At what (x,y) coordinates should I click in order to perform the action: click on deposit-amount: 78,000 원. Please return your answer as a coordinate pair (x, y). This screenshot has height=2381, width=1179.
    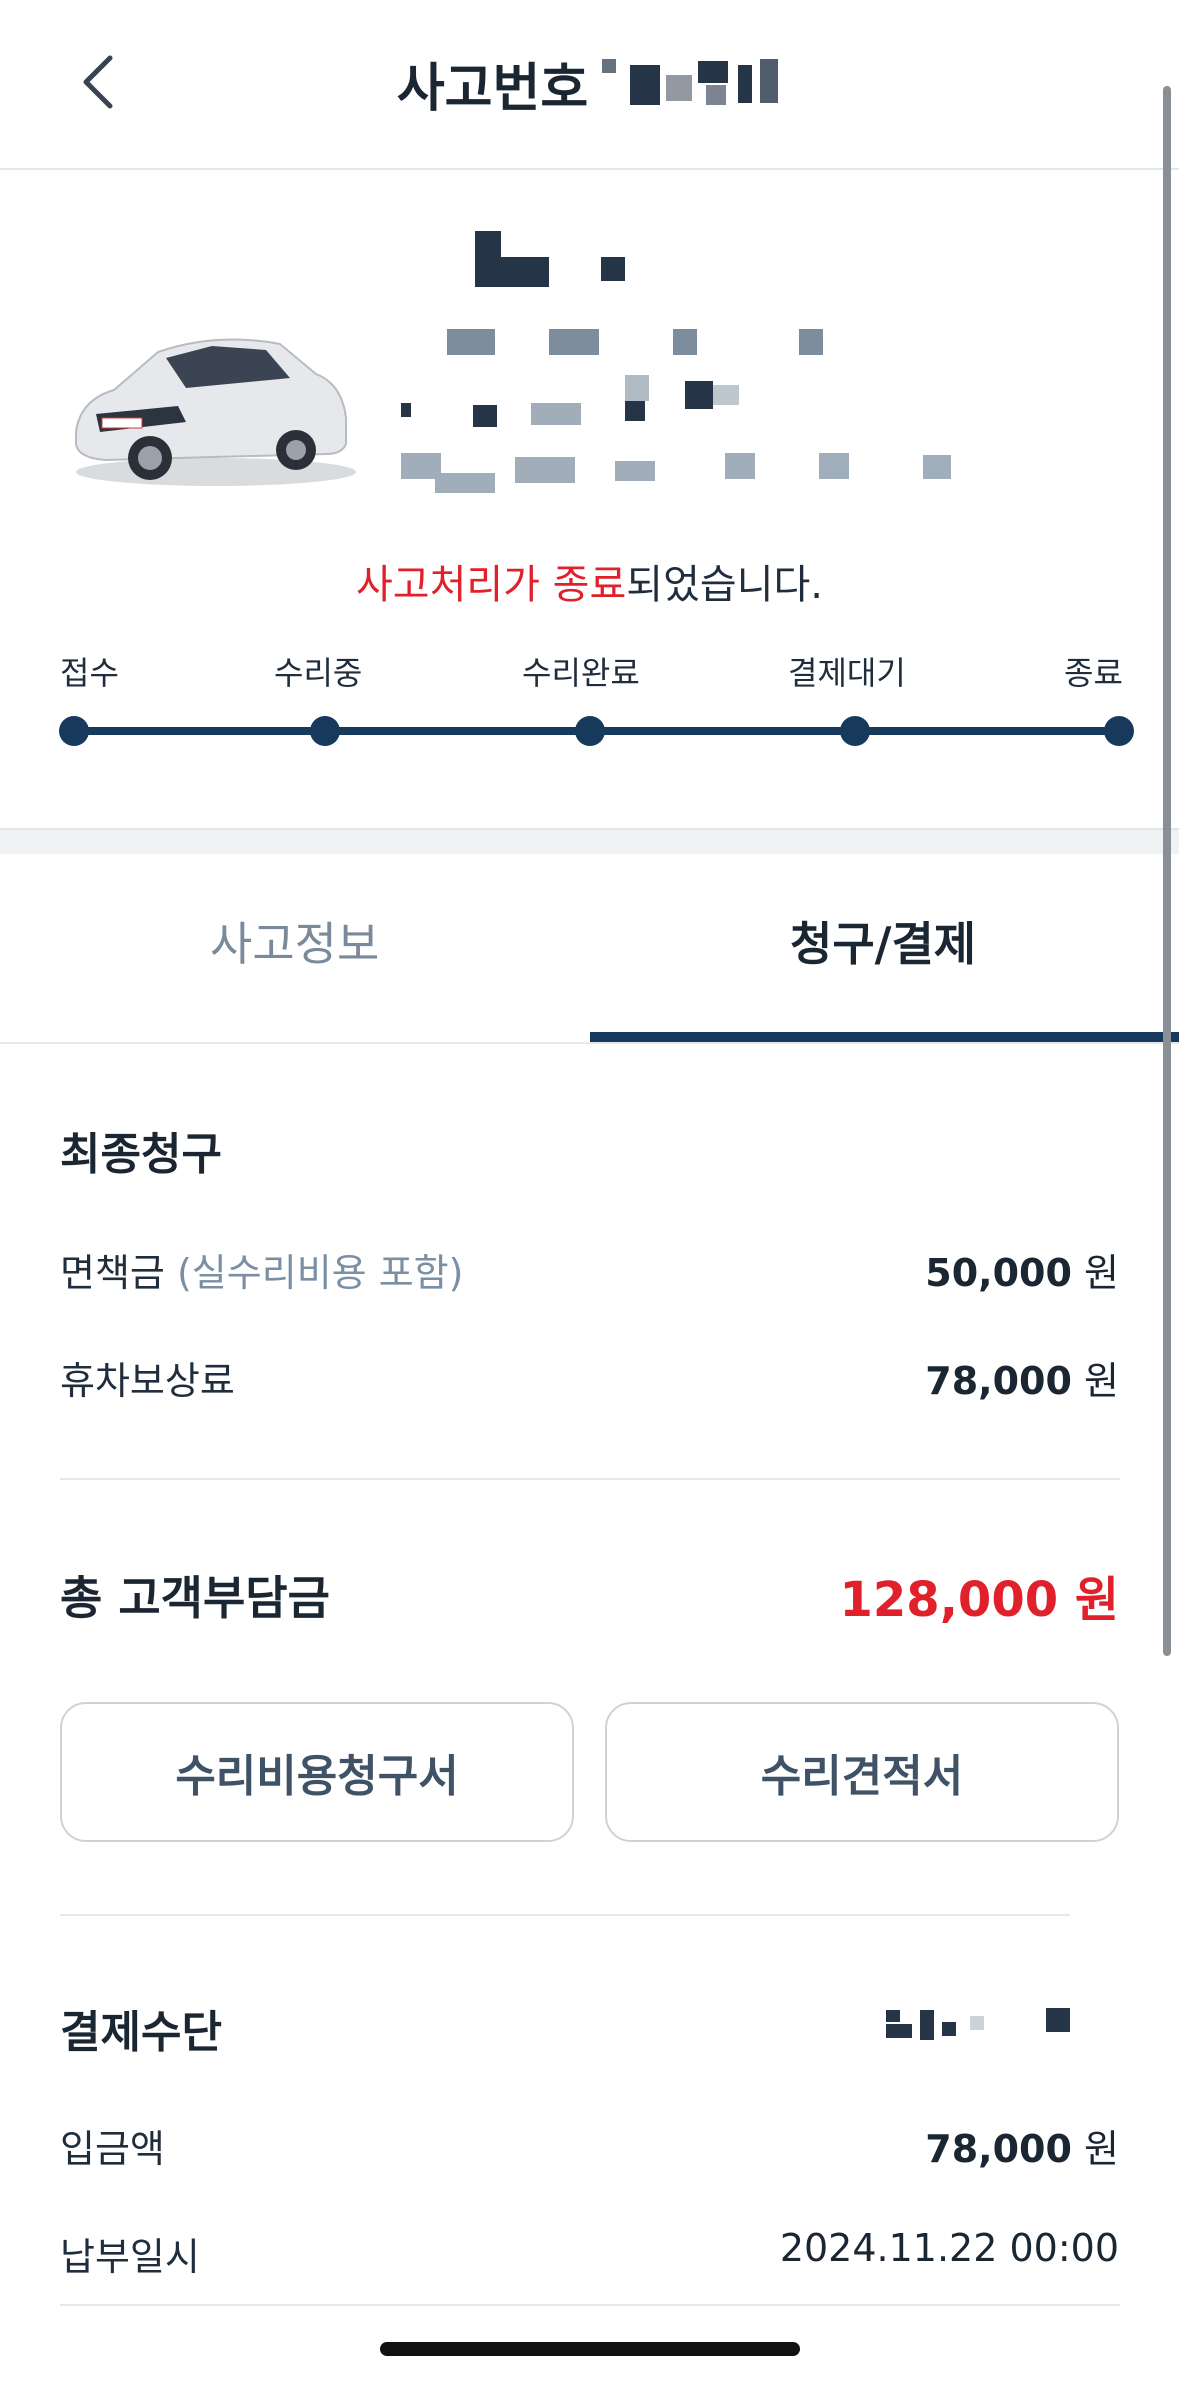
    Looking at the image, I should click on (1022, 2149).